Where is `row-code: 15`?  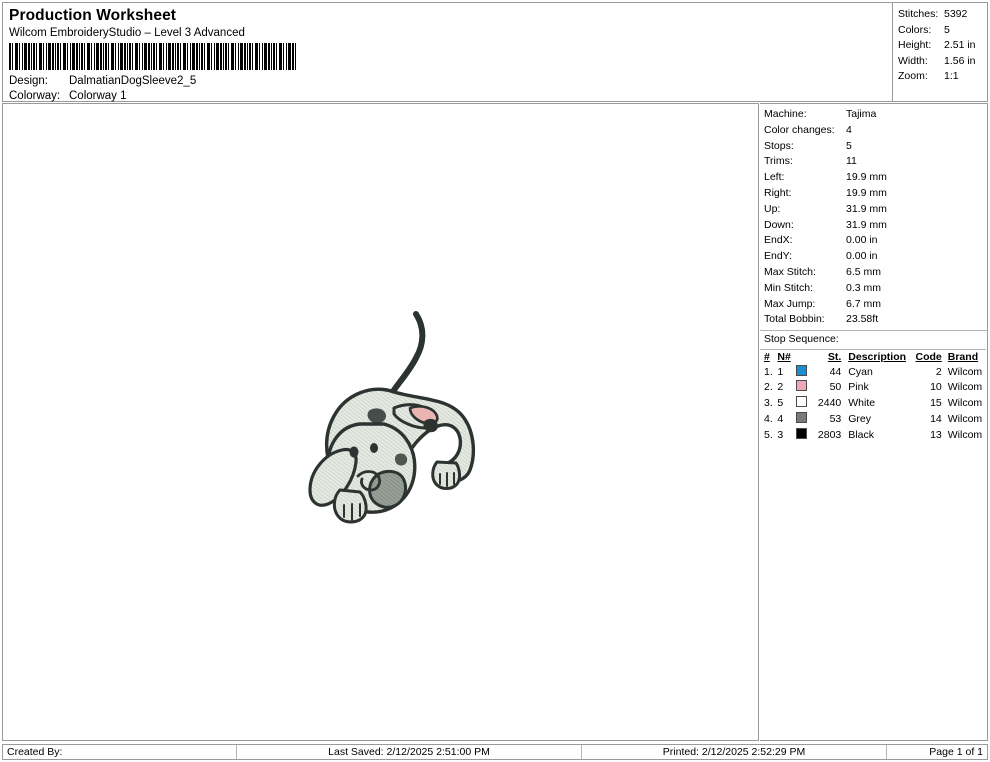
row-code: 15 is located at coordinates (936, 403).